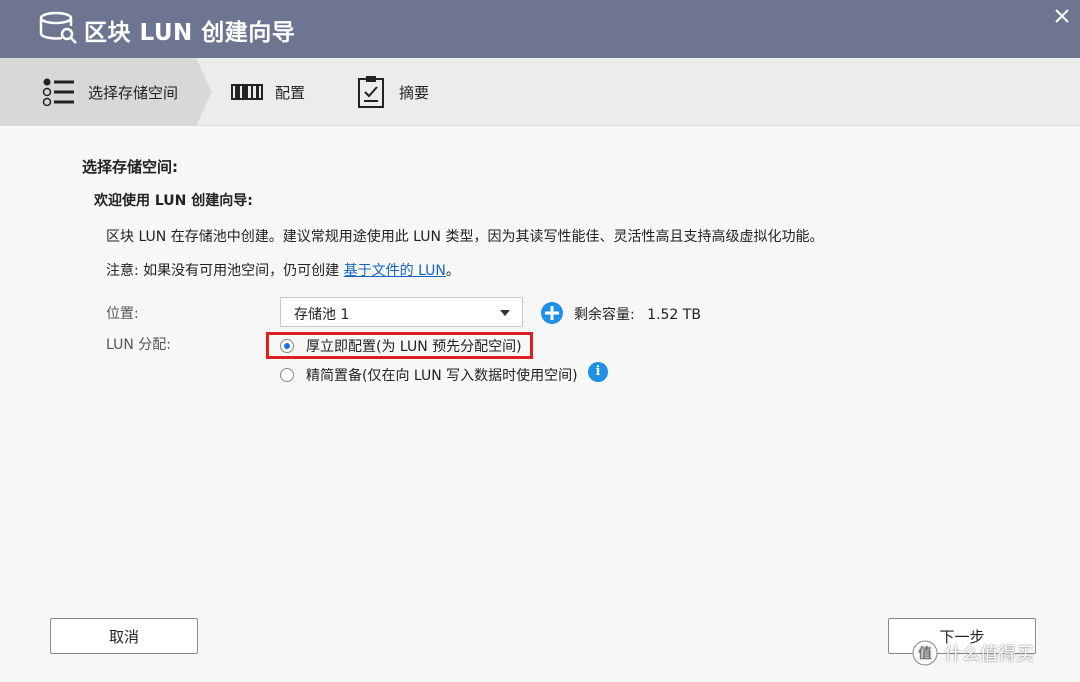 The image size is (1080, 682). What do you see at coordinates (989, 654) in the screenshot?
I see `watermark-text: 什么值得买` at bounding box center [989, 654].